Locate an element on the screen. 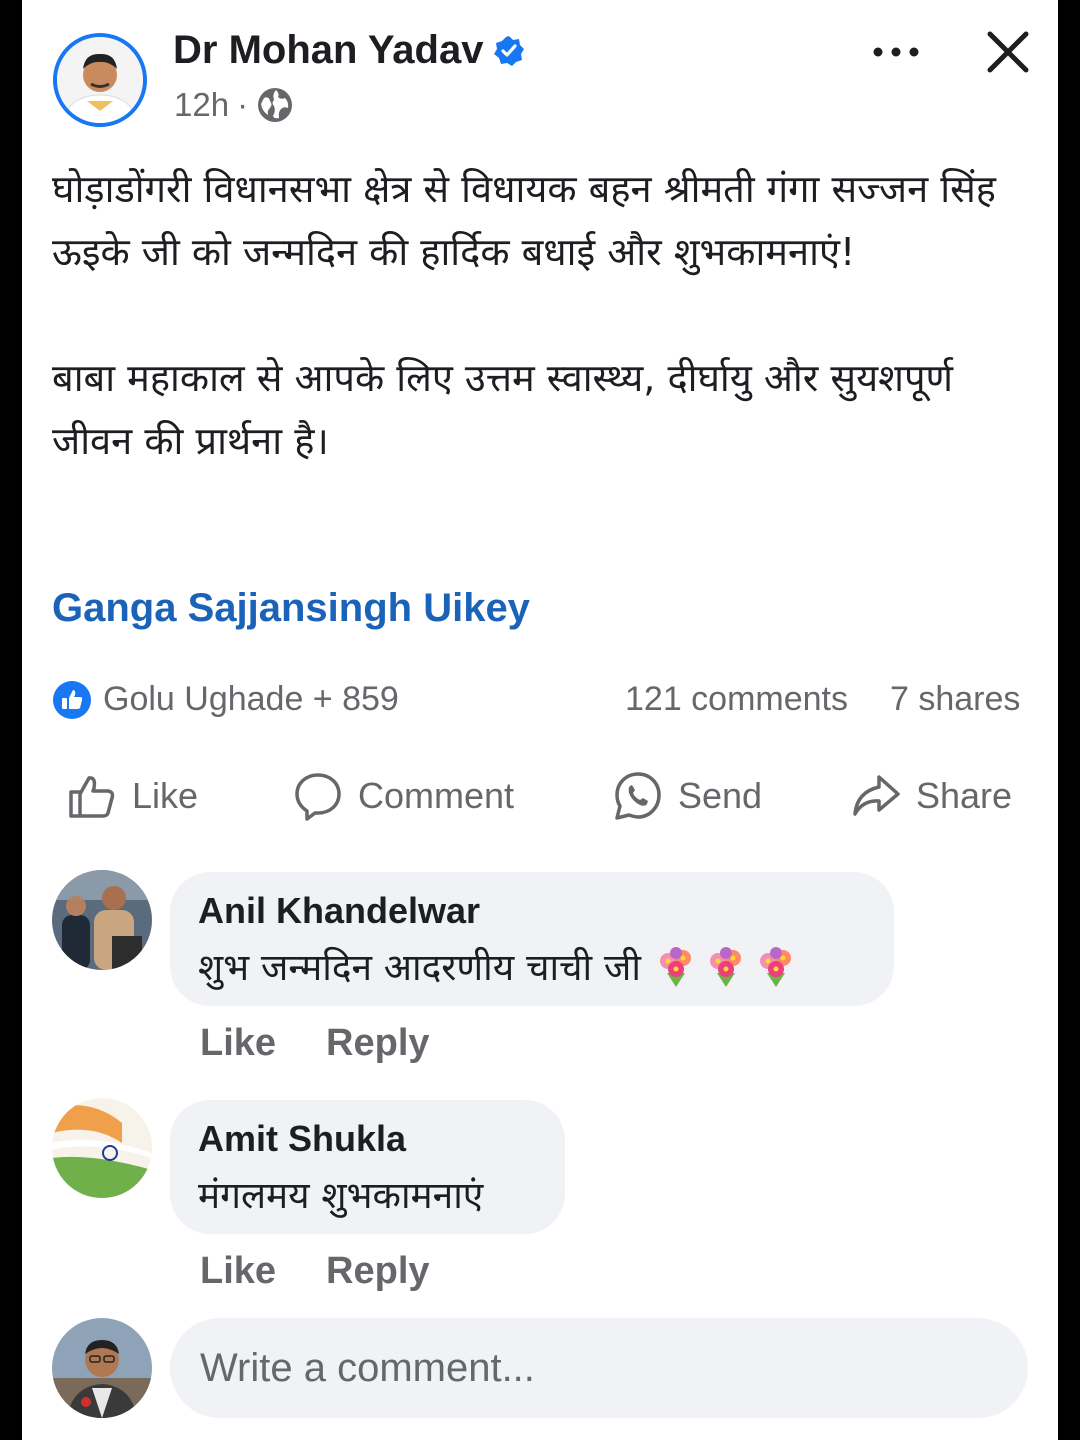 The height and width of the screenshot is (1440, 1080). author-name-text: Dr Mohan Yadav is located at coordinates (328, 50).